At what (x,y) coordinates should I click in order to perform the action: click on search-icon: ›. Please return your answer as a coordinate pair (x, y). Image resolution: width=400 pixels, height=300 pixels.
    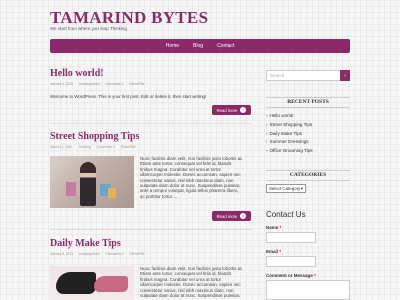
    Looking at the image, I should click on (345, 75).